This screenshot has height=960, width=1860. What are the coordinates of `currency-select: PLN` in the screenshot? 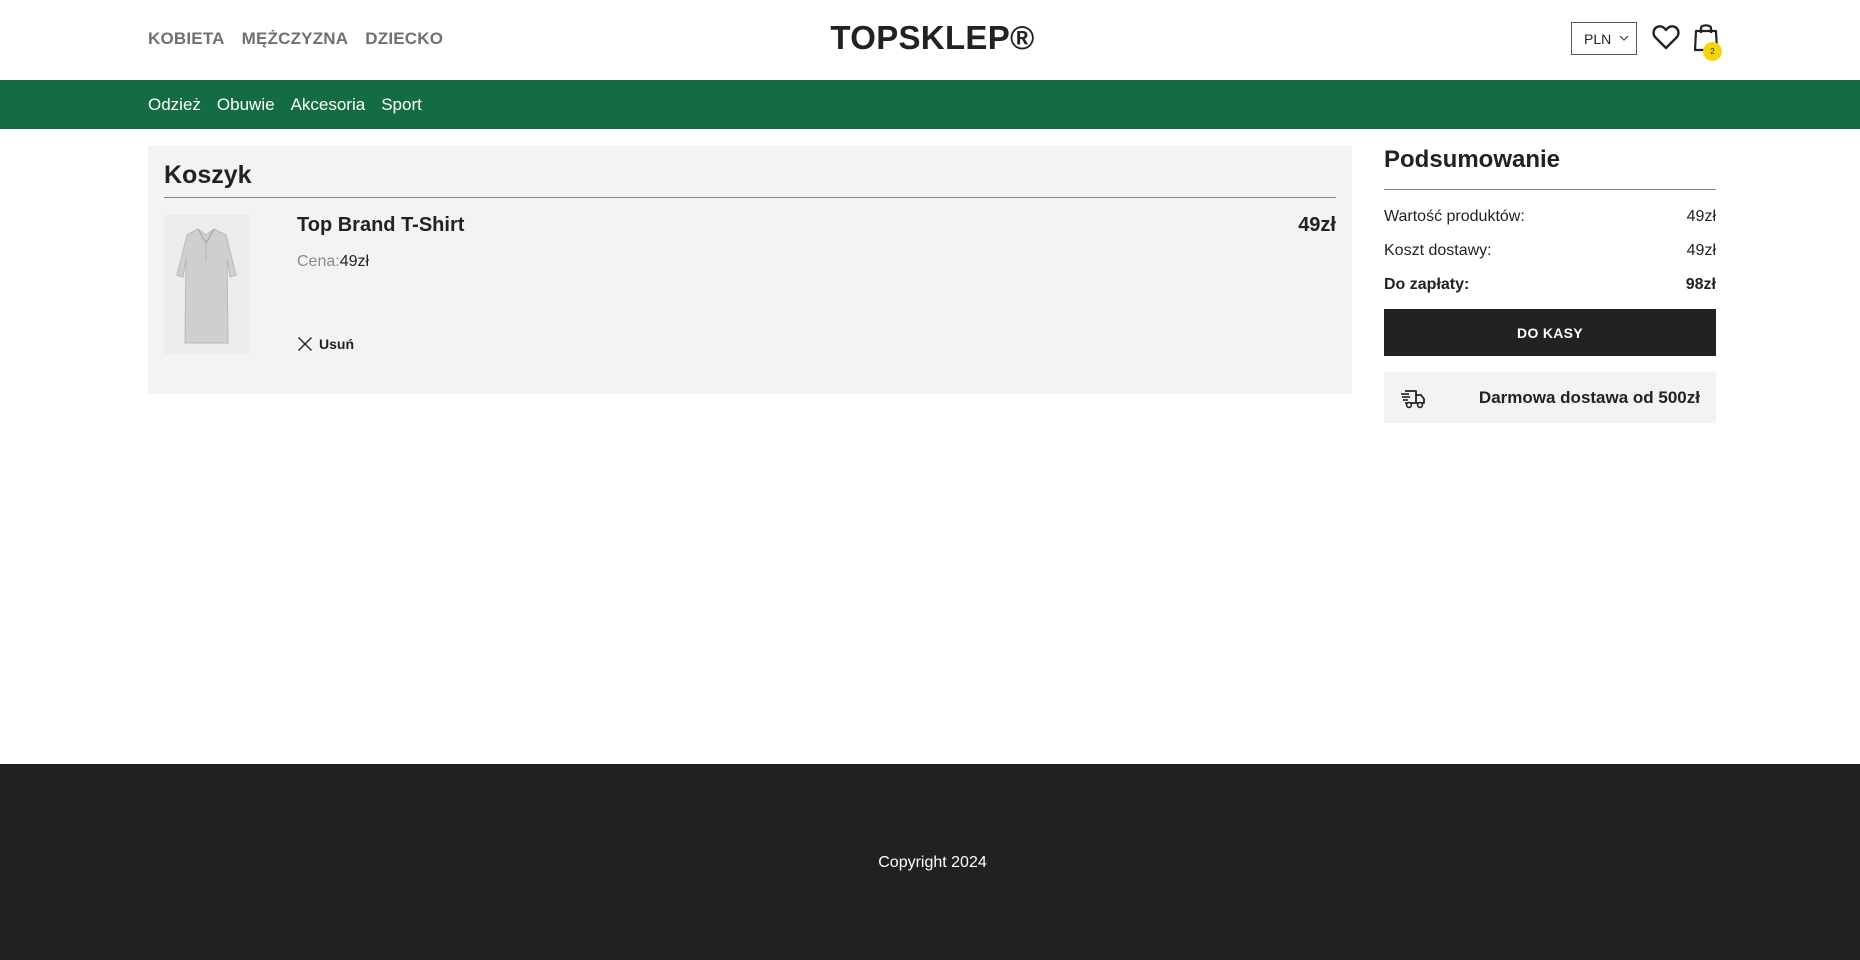 It's located at (1604, 38).